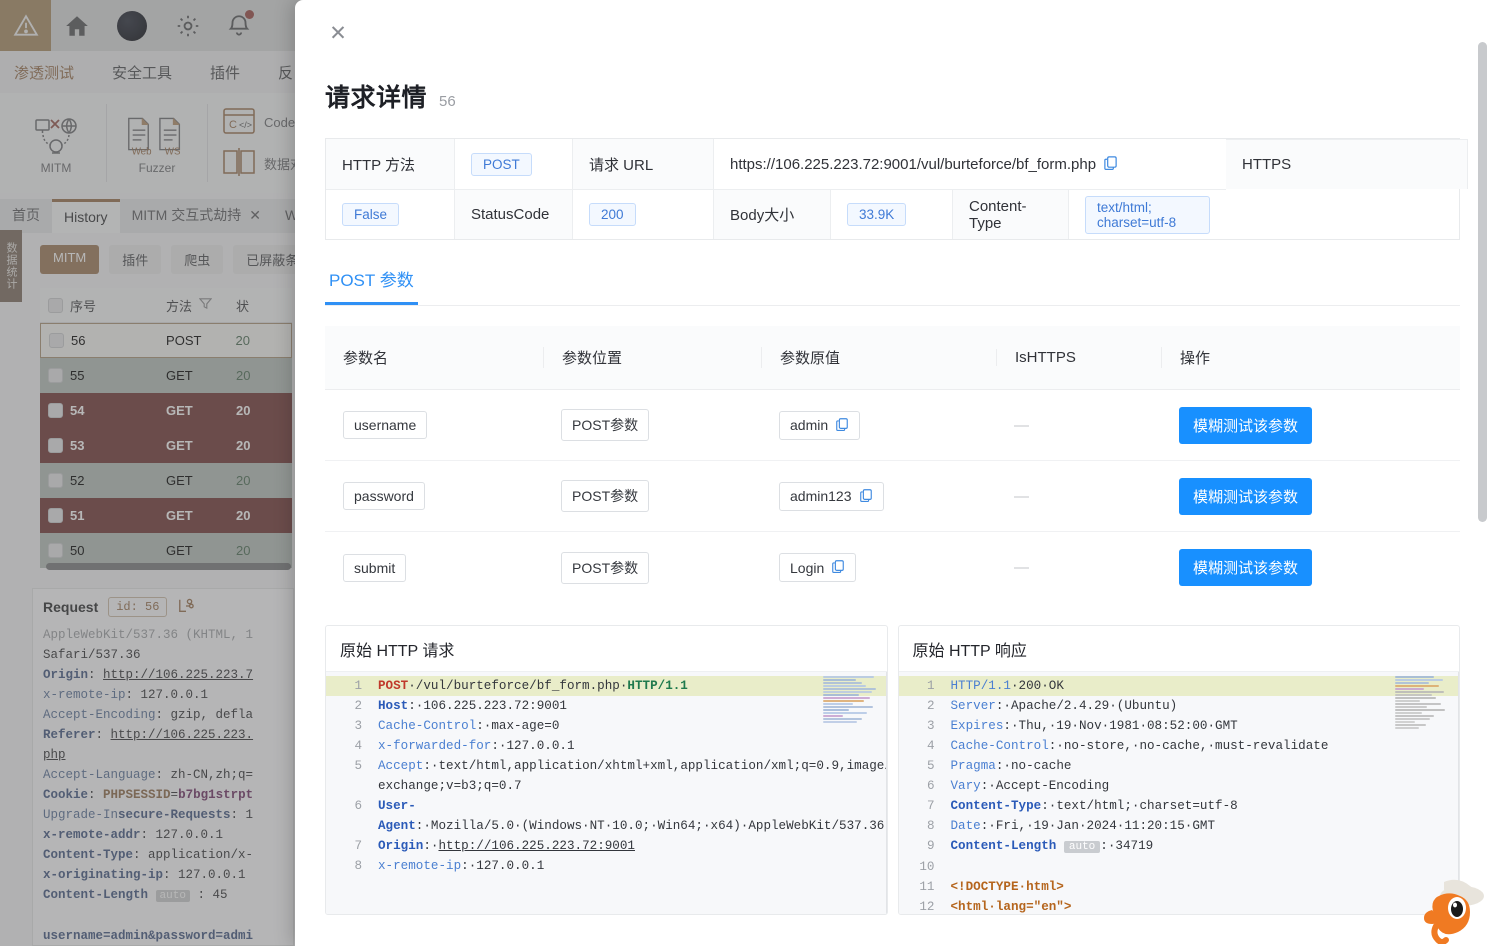 Image resolution: width=1490 pixels, height=946 pixels. I want to click on value-https: False, so click(390, 214).